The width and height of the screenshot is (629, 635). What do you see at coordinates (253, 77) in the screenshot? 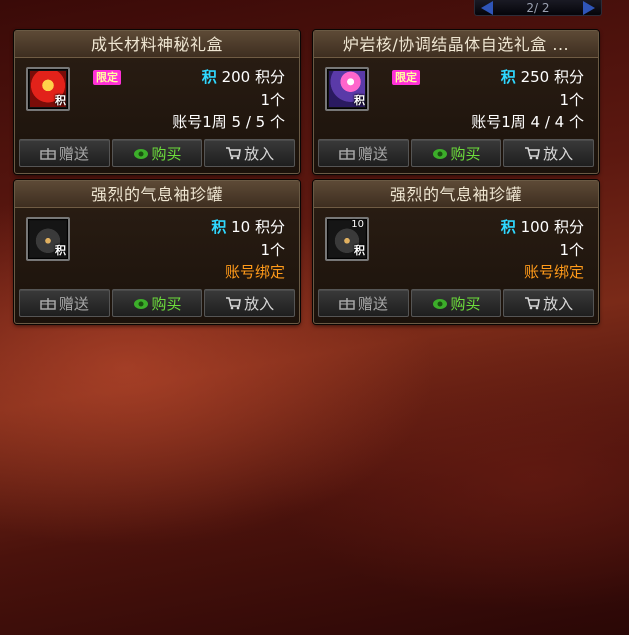
I see `price-value: 200 积分` at bounding box center [253, 77].